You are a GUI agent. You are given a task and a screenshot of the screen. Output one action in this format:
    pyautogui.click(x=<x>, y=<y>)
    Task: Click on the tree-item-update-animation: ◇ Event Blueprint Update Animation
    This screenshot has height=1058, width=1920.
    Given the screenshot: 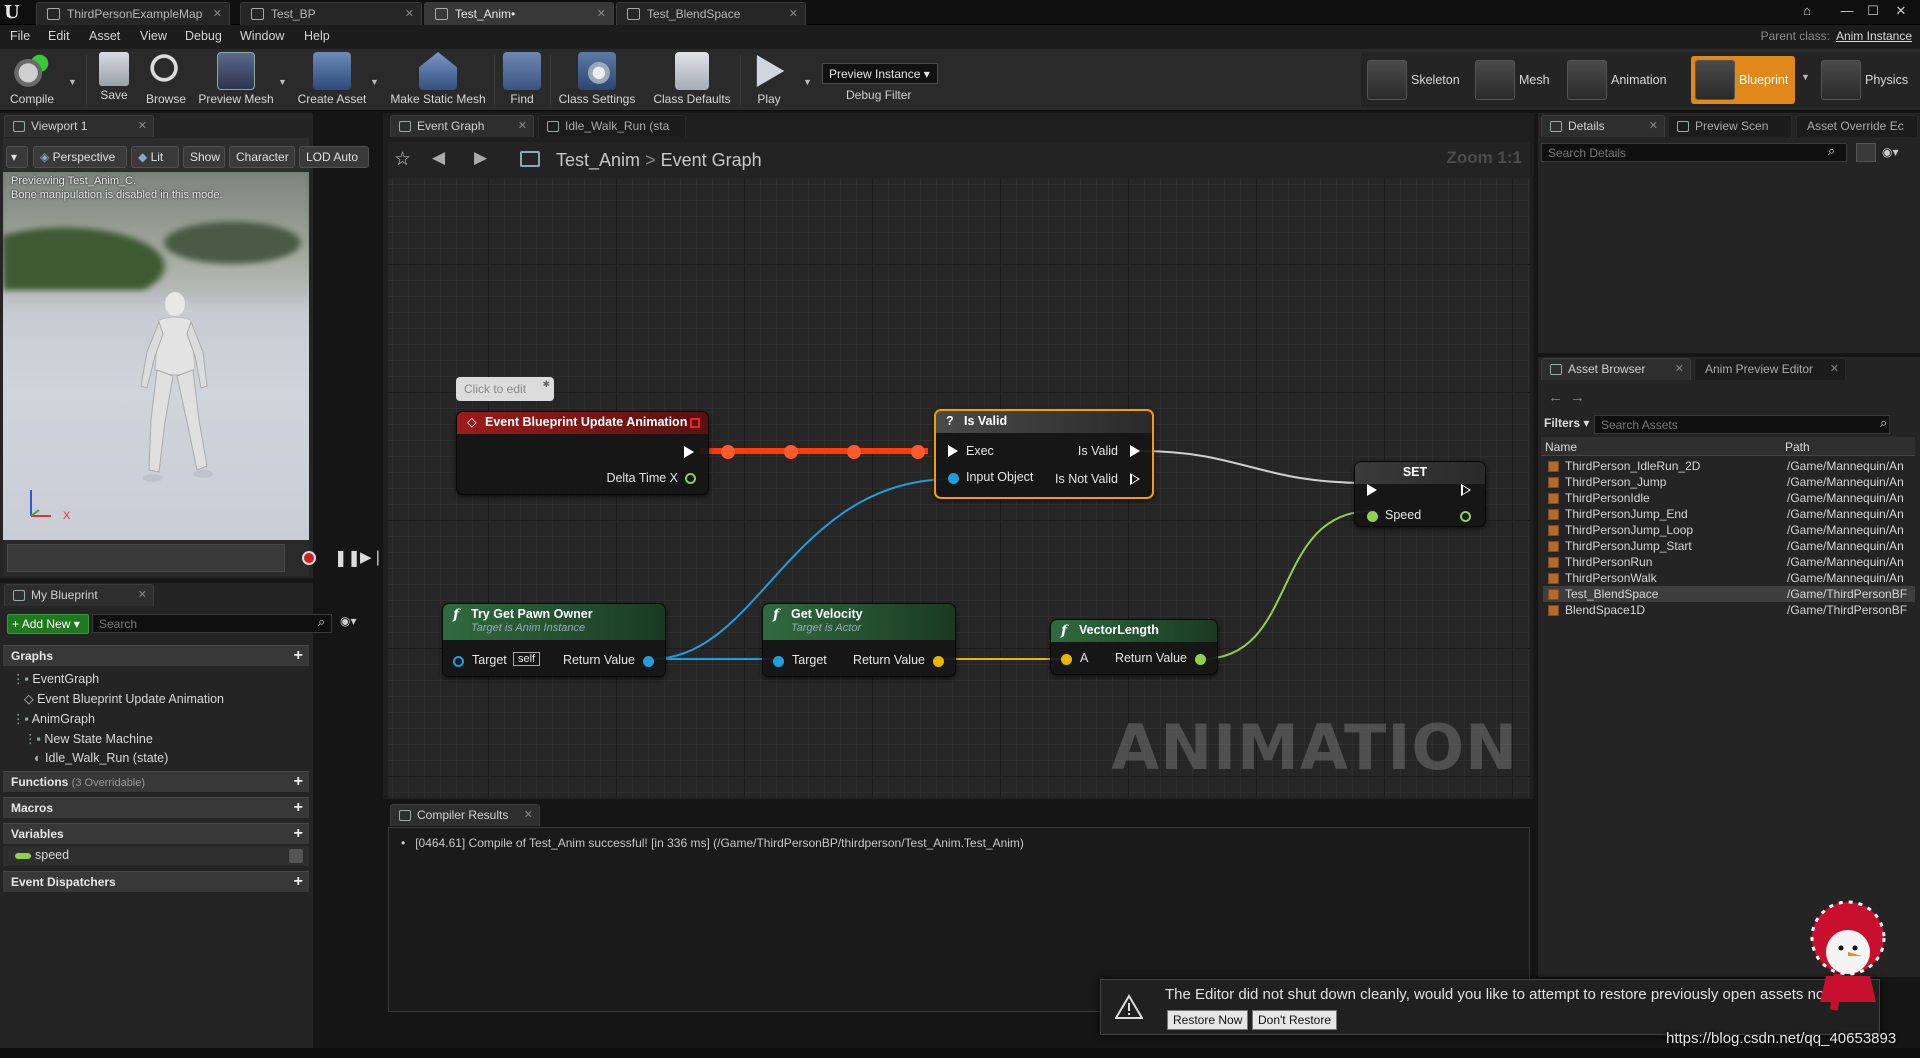 What is the action you would take?
    pyautogui.click(x=124, y=698)
    